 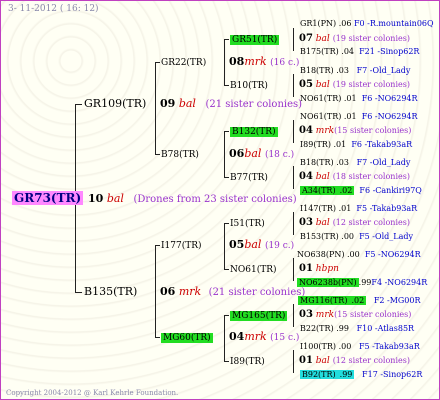 I want to click on gen3-drones: 01 hbpn, so click(x=319, y=268).